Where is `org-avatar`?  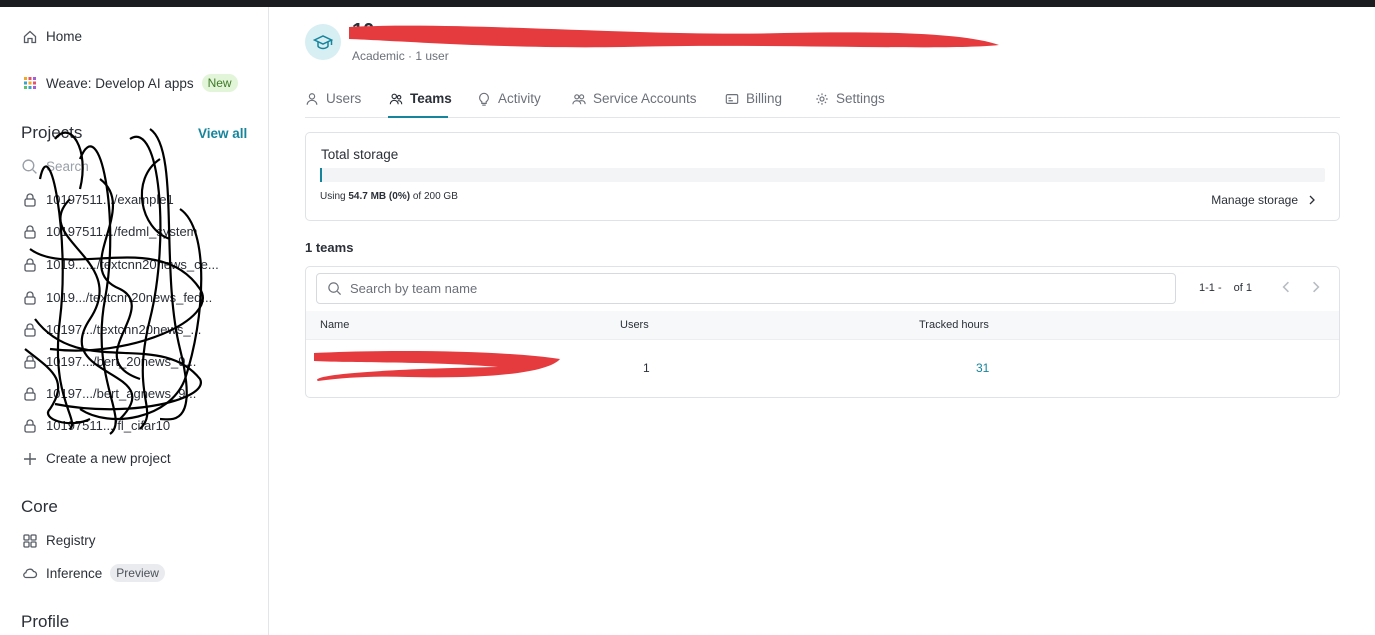
org-avatar is located at coordinates (323, 42).